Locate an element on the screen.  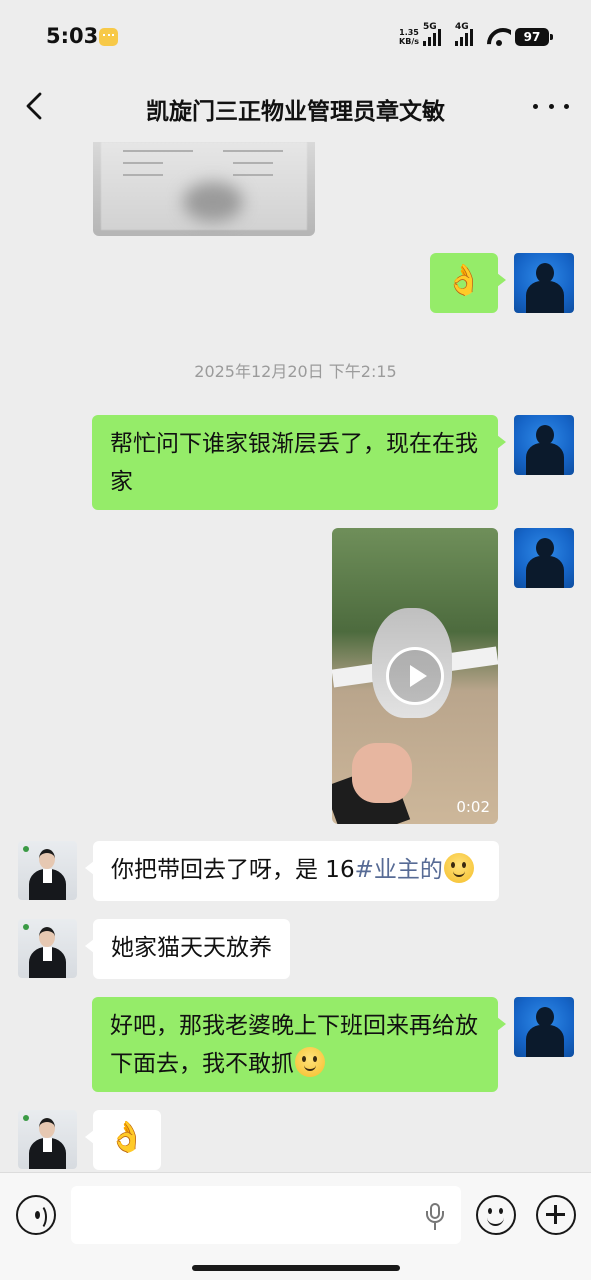
back-button is located at coordinates (34, 106).